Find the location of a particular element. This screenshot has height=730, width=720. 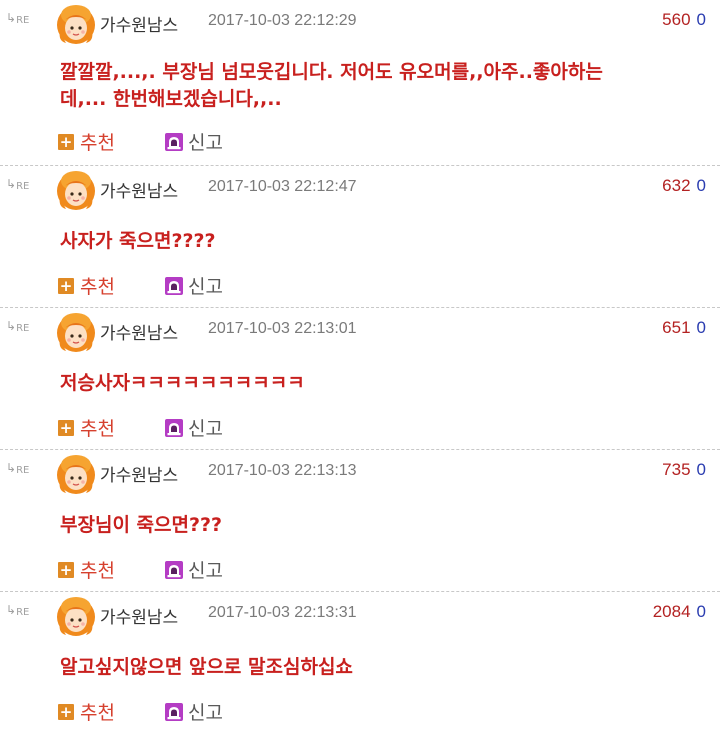

comment-body: 부장님이 죽으면??? is located at coordinates (370, 525).